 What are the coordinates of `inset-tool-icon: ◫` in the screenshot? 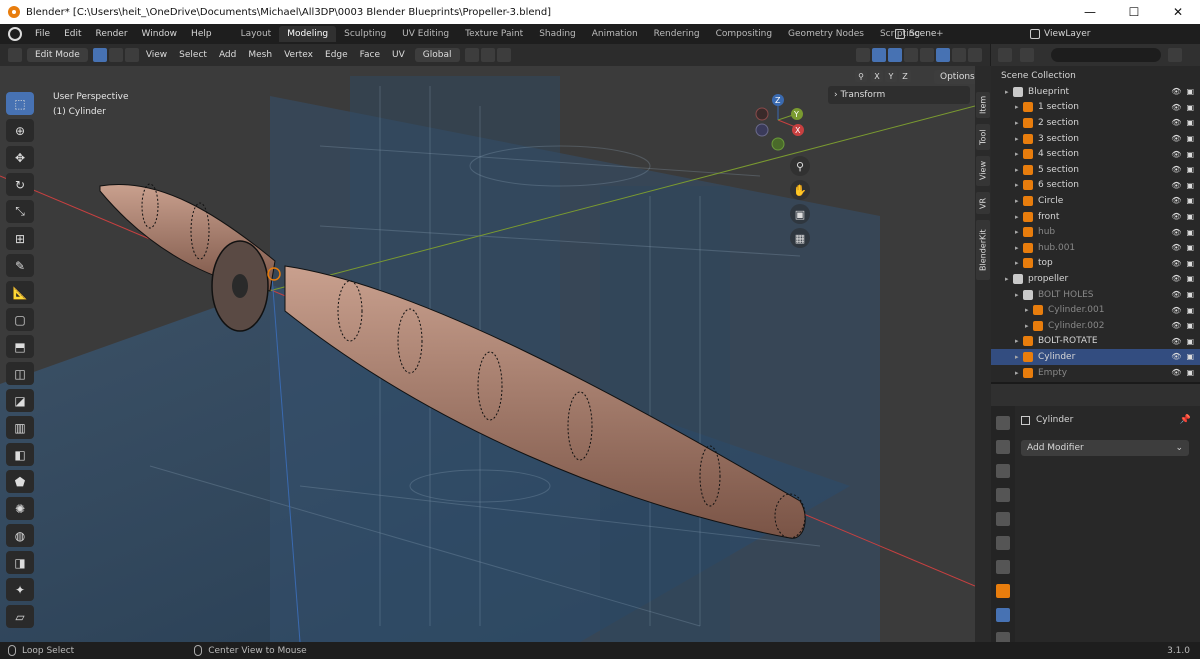 It's located at (20, 373).